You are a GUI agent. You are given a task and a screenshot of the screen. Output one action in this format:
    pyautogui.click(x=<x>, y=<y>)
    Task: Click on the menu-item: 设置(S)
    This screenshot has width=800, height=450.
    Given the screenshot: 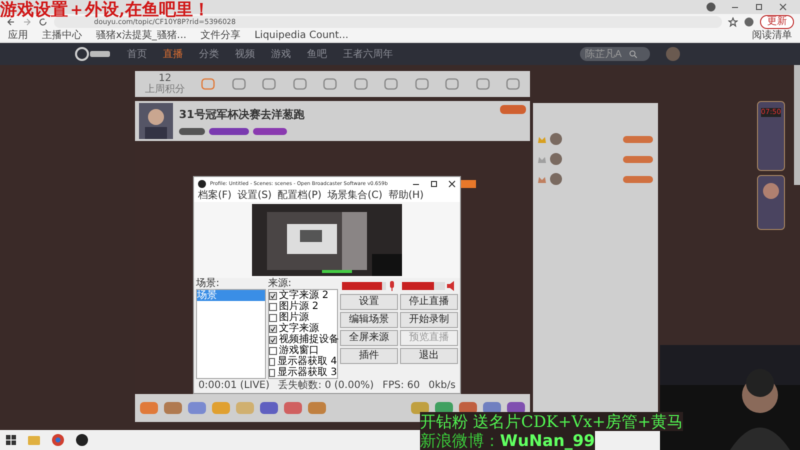 What is the action you would take?
    pyautogui.click(x=255, y=196)
    